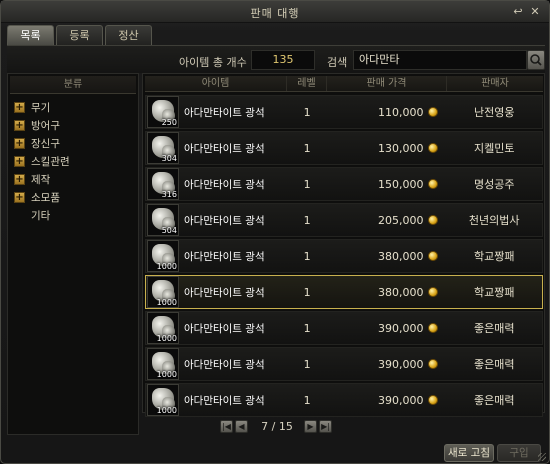 Image resolution: width=550 pixels, height=464 pixels. Describe the element at coordinates (518, 12) in the screenshot. I see `restore-icon: ↩` at that location.